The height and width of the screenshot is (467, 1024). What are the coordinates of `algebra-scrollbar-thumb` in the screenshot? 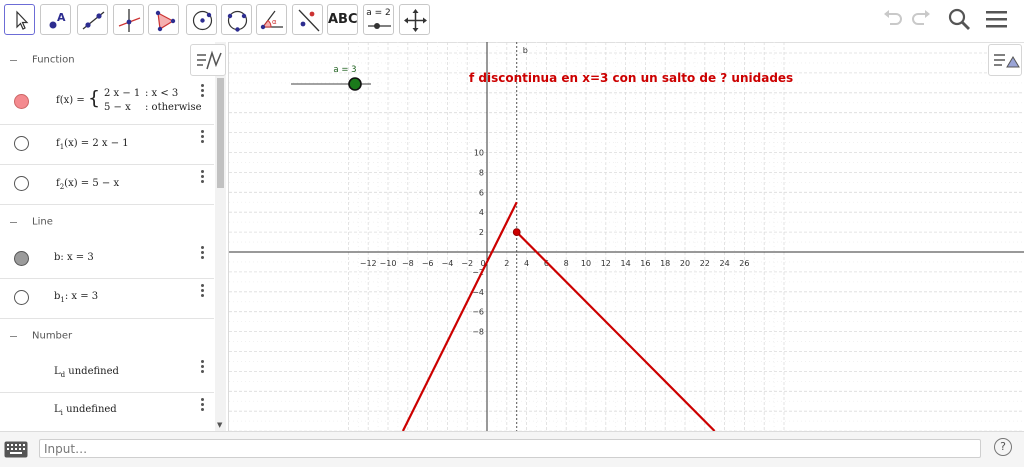 It's located at (220, 133).